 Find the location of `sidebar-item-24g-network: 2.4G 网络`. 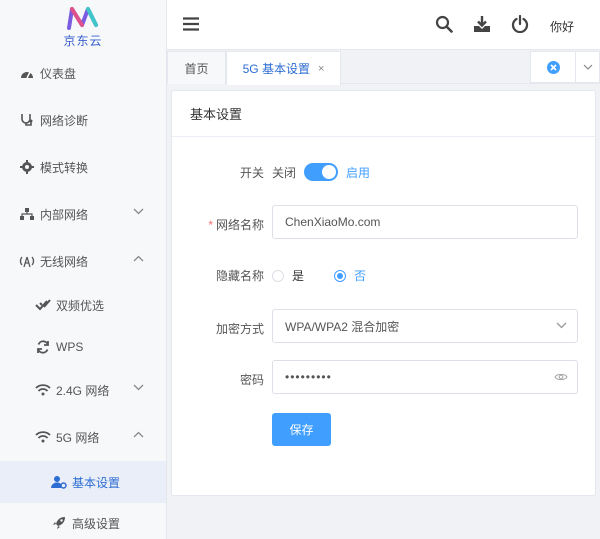

sidebar-item-24g-network: 2.4G 网络 is located at coordinates (83, 390).